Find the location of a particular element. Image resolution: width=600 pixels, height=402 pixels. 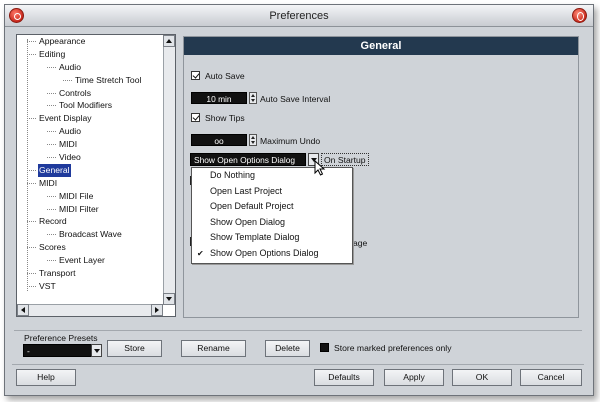

window-title: Preferences is located at coordinates (299, 16).